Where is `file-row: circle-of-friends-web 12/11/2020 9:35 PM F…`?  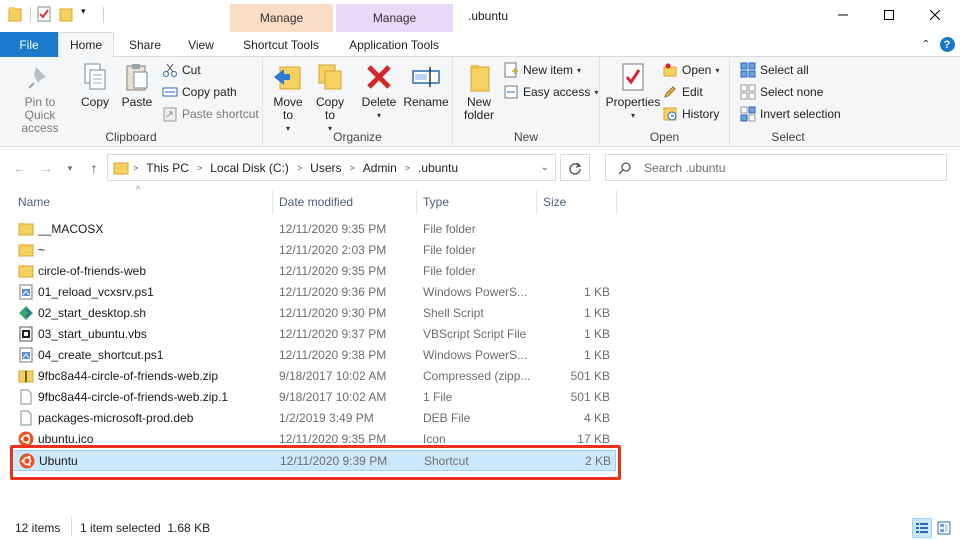
file-row: circle-of-friends-web 12/11/2020 9:35 PM F… is located at coordinates (314, 271).